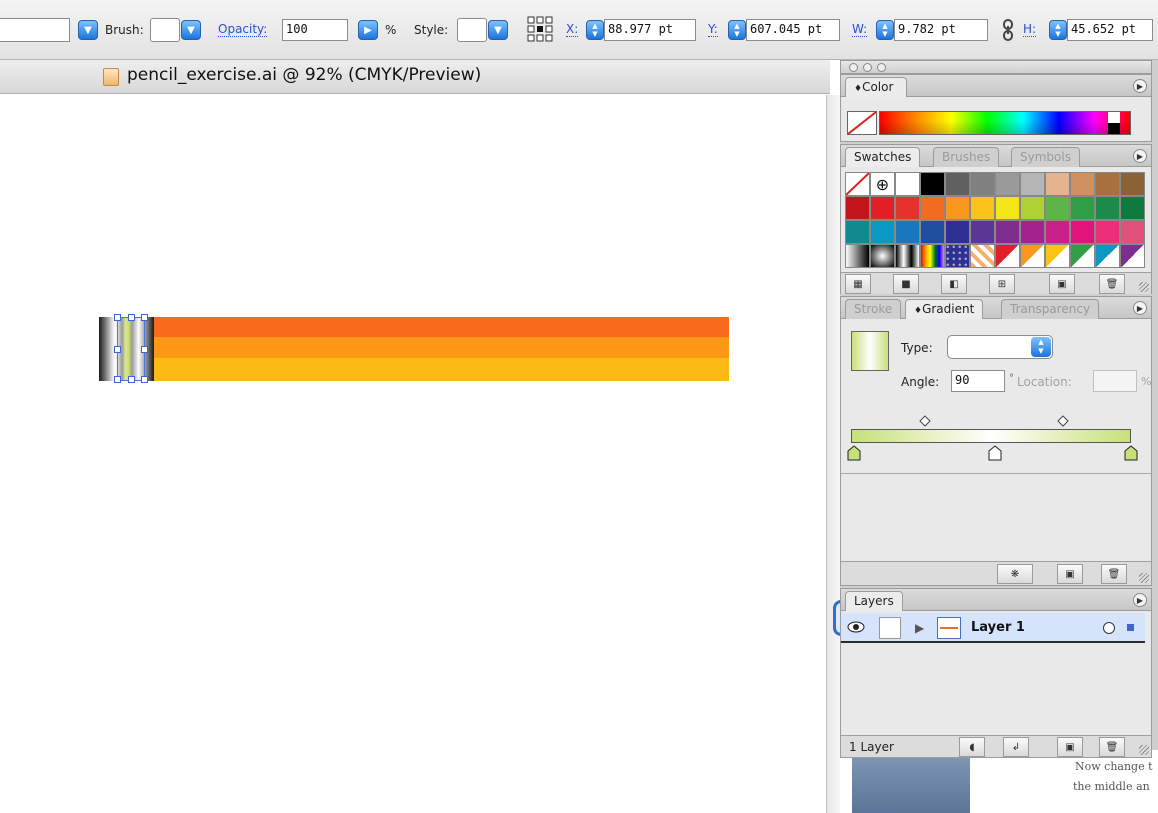 The width and height of the screenshot is (1158, 813). I want to click on pencil-stripe-middle, so click(440, 348).